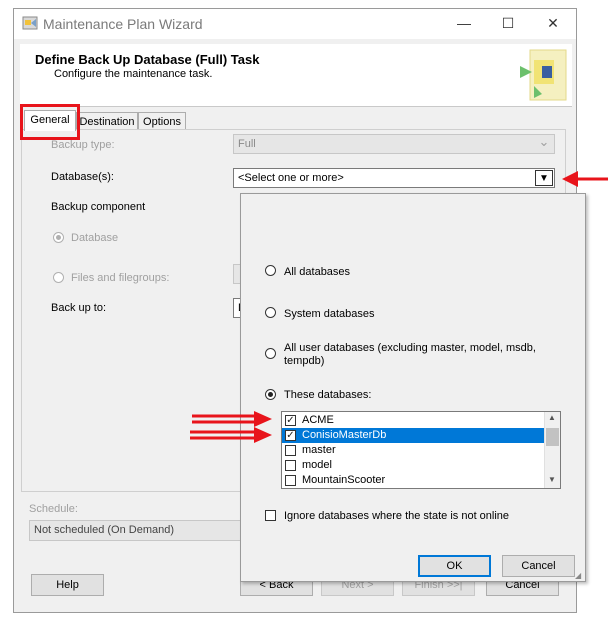 Image resolution: width=610 pixels, height=627 pixels. What do you see at coordinates (413, 420) in the screenshot?
I see `list-item-acme: ✓ ACME` at bounding box center [413, 420].